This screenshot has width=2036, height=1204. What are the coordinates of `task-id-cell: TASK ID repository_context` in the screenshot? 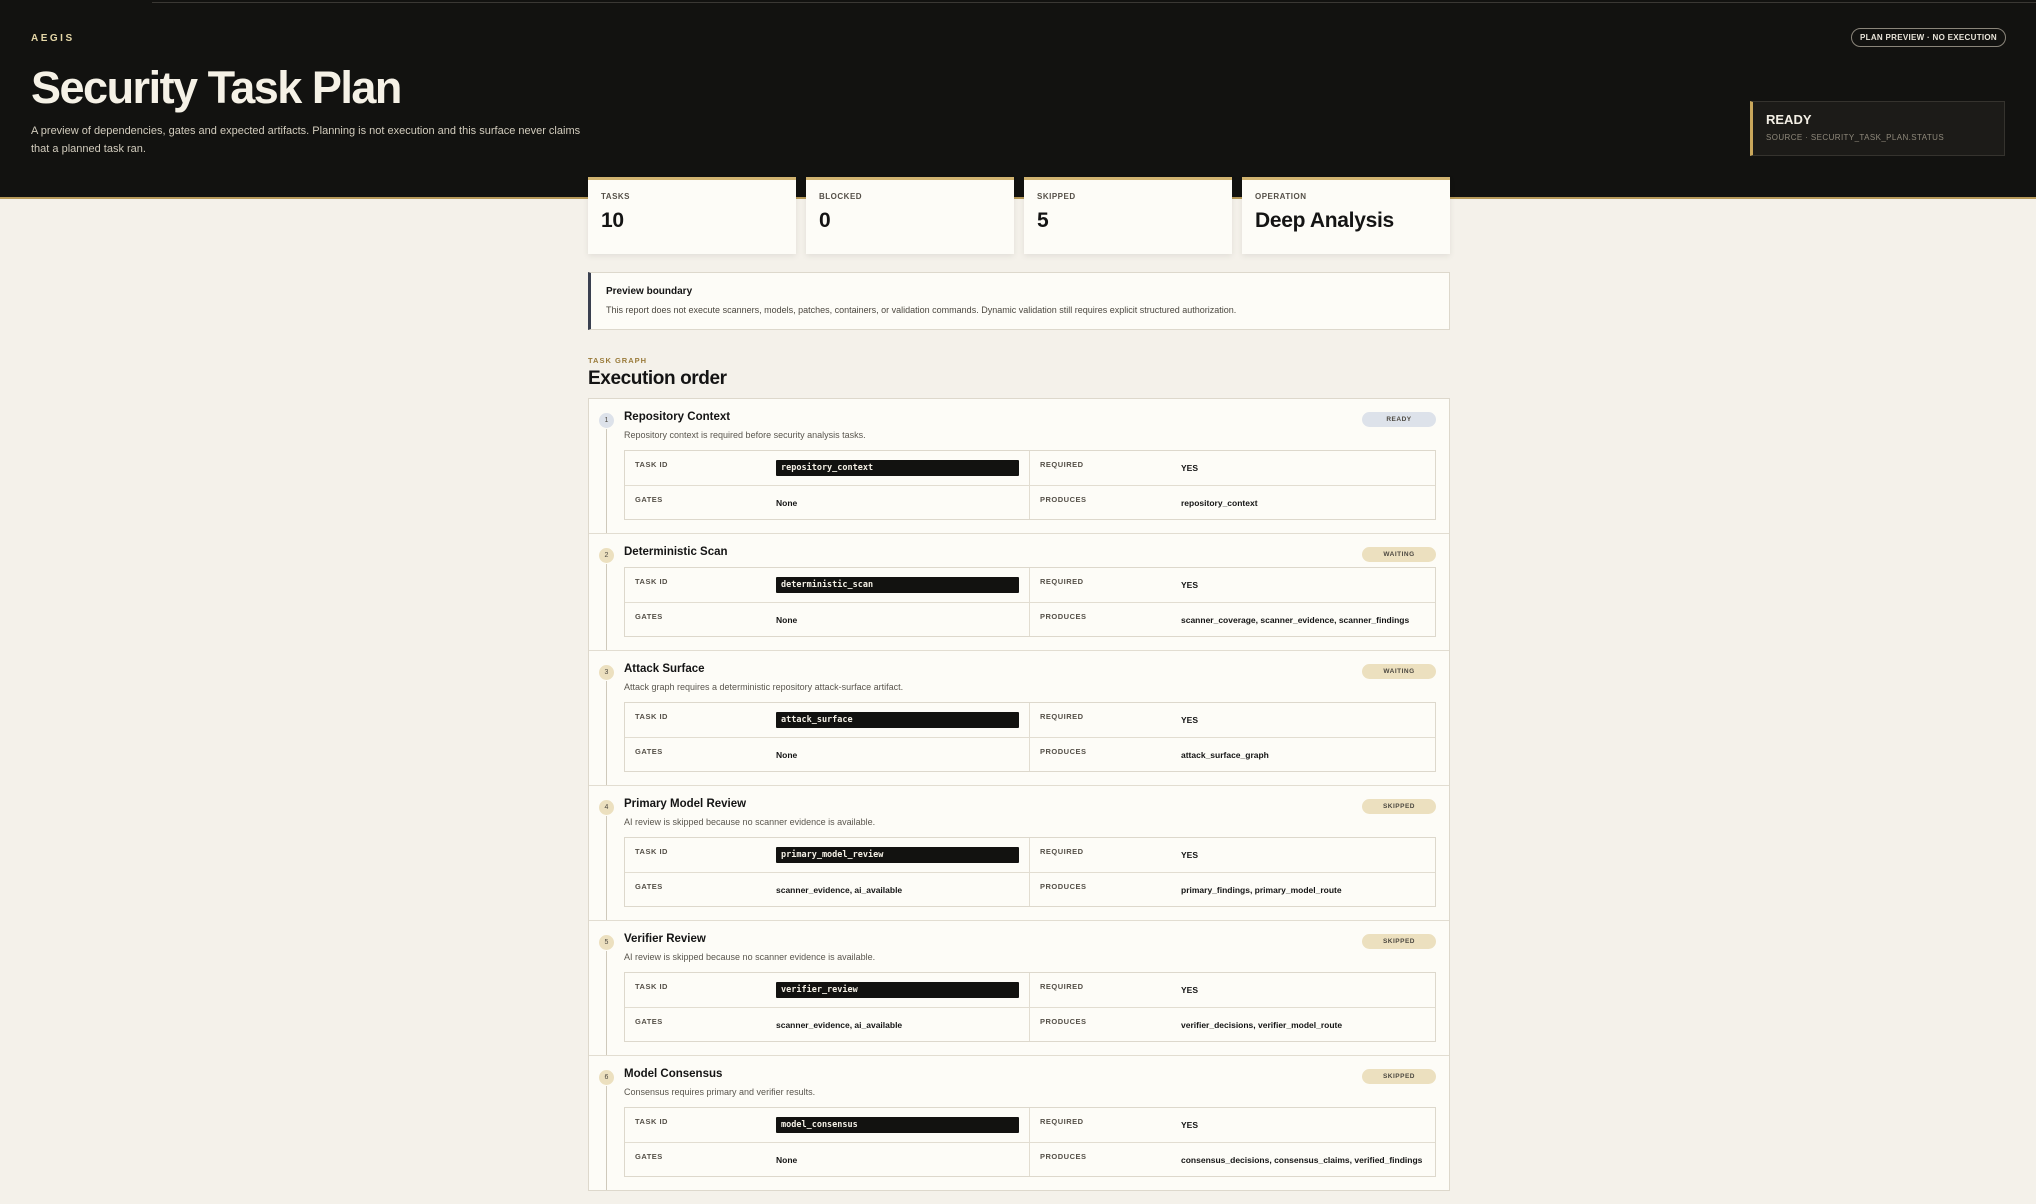 It's located at (827, 468).